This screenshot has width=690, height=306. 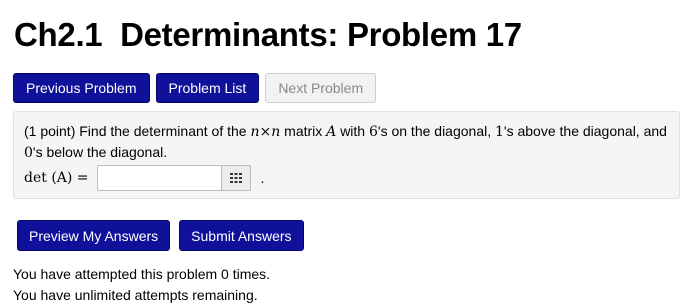 What do you see at coordinates (331, 132) in the screenshot?
I see `math-var-A: A` at bounding box center [331, 132].